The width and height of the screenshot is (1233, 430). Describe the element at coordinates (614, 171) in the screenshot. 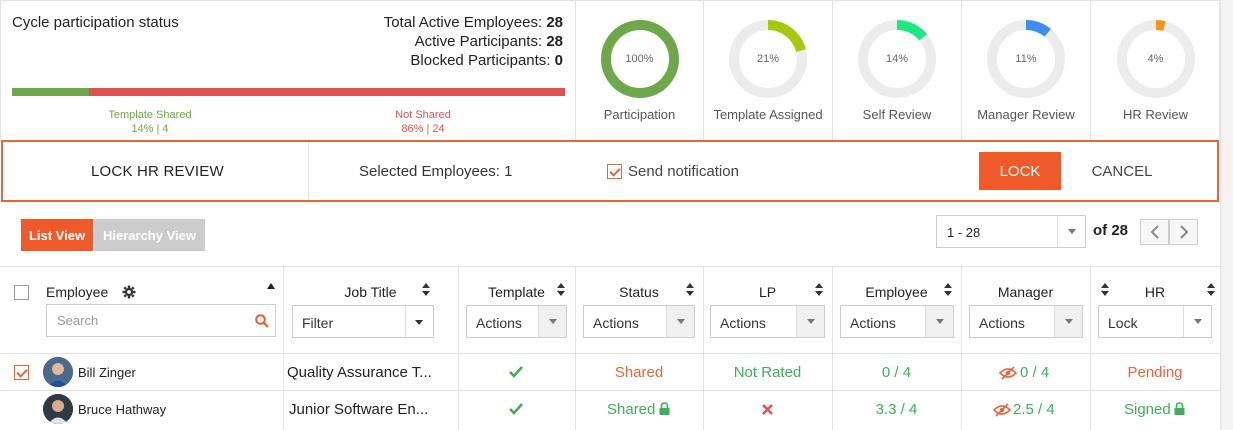

I see `send-notification-checkbox` at that location.